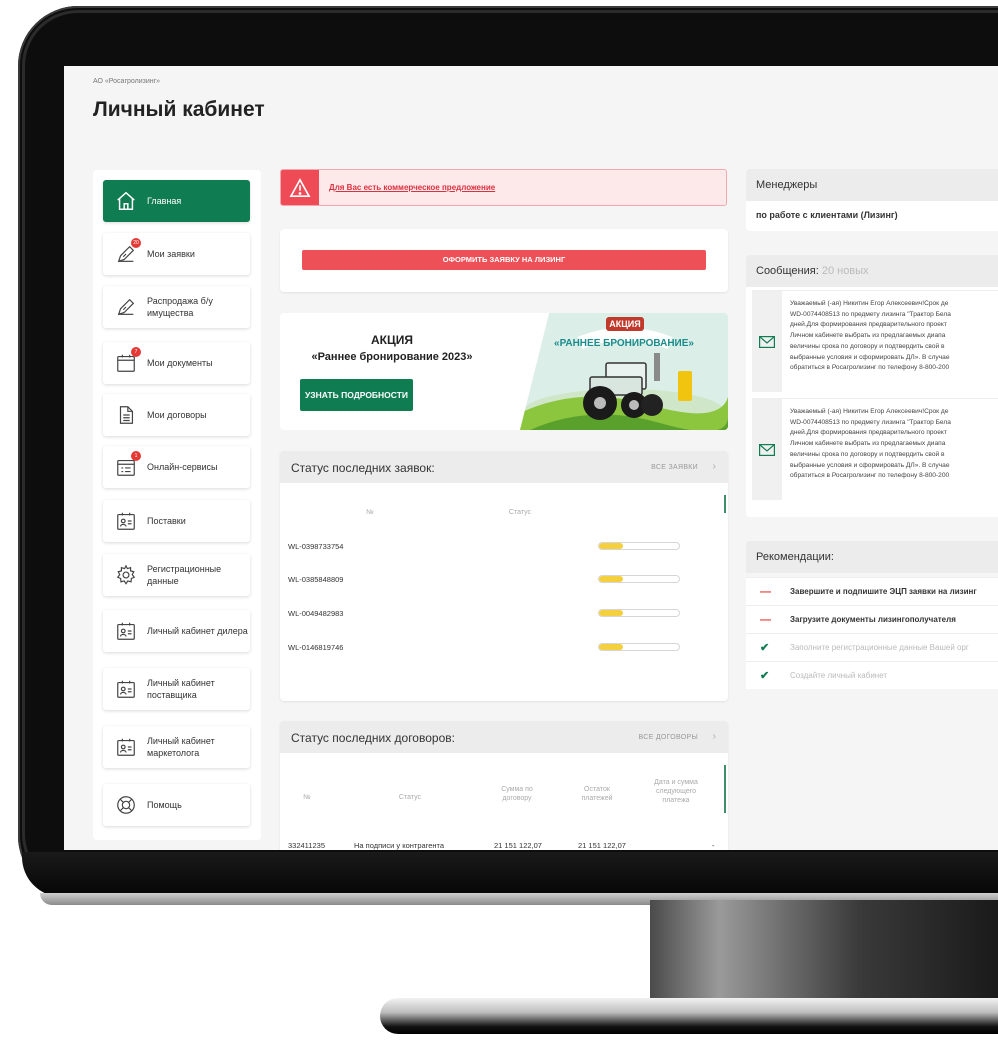 The height and width of the screenshot is (1041, 998). I want to click on commercial-offer-link: Для Вас есть коммерческое предложение, so click(412, 187).